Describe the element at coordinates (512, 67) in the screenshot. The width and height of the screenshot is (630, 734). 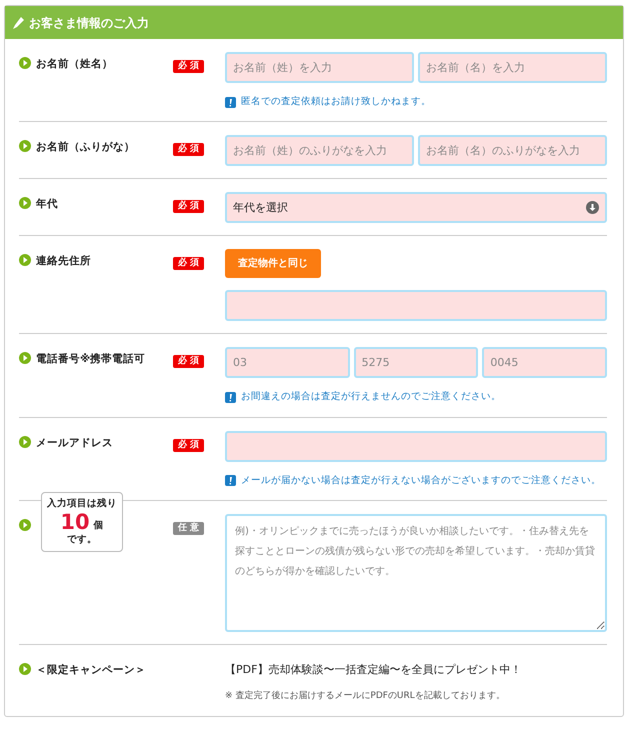
I see `text-field: お名前（名）を入力` at that location.